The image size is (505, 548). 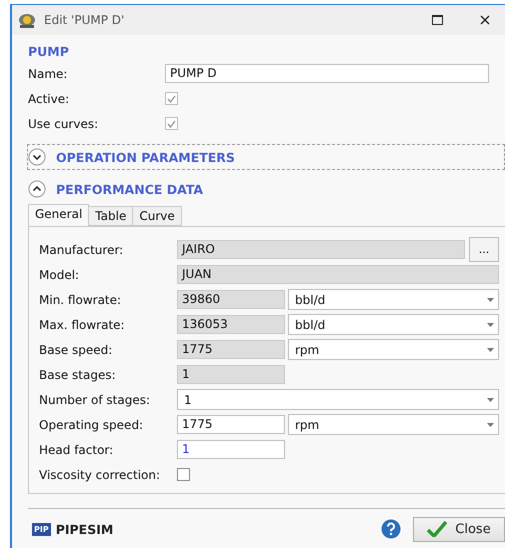 What do you see at coordinates (37, 189) in the screenshot?
I see `collapse-icon` at bounding box center [37, 189].